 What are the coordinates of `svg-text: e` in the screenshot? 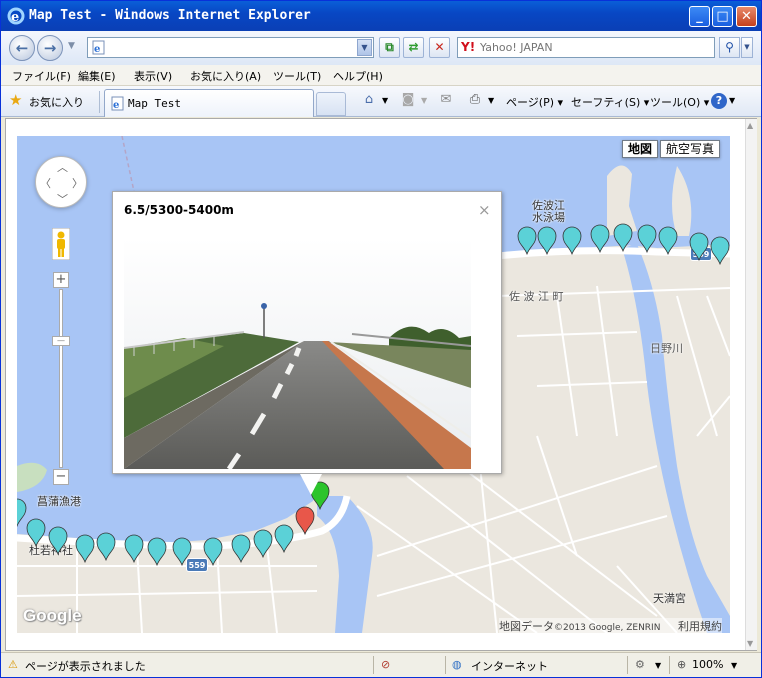 It's located at (15, 17).